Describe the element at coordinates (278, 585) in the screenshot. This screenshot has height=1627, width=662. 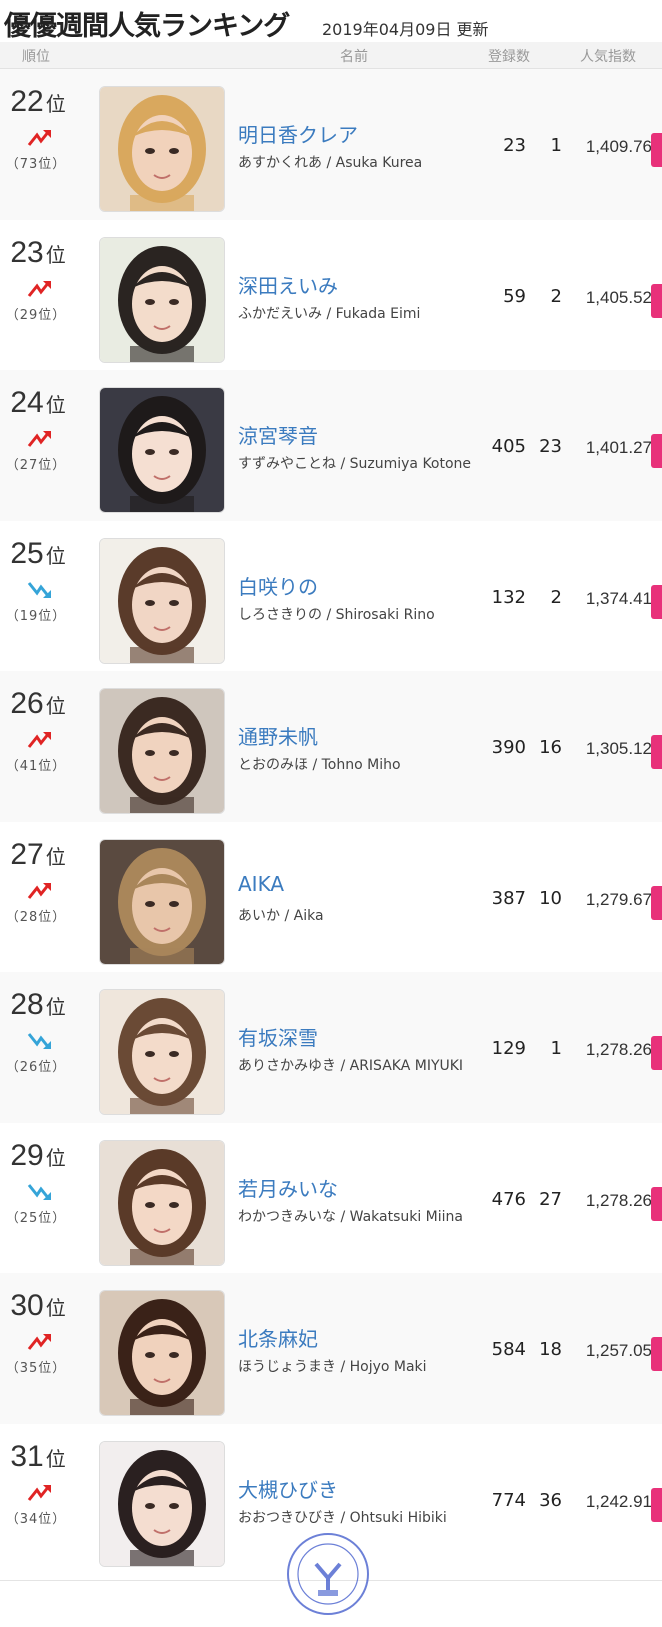
I see `actress-name-link: 白咲りの` at that location.